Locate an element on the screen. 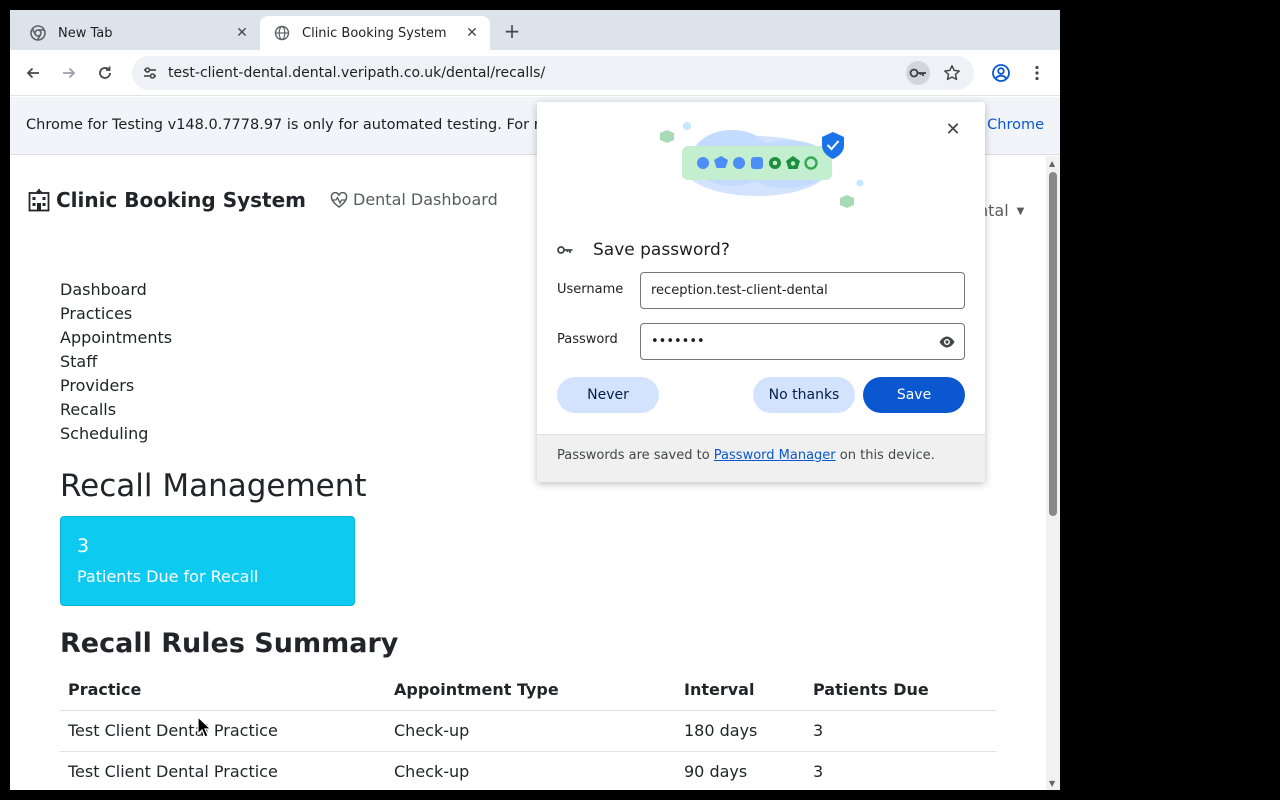  navbar-brand: Clinic Booking System is located at coordinates (167, 200).